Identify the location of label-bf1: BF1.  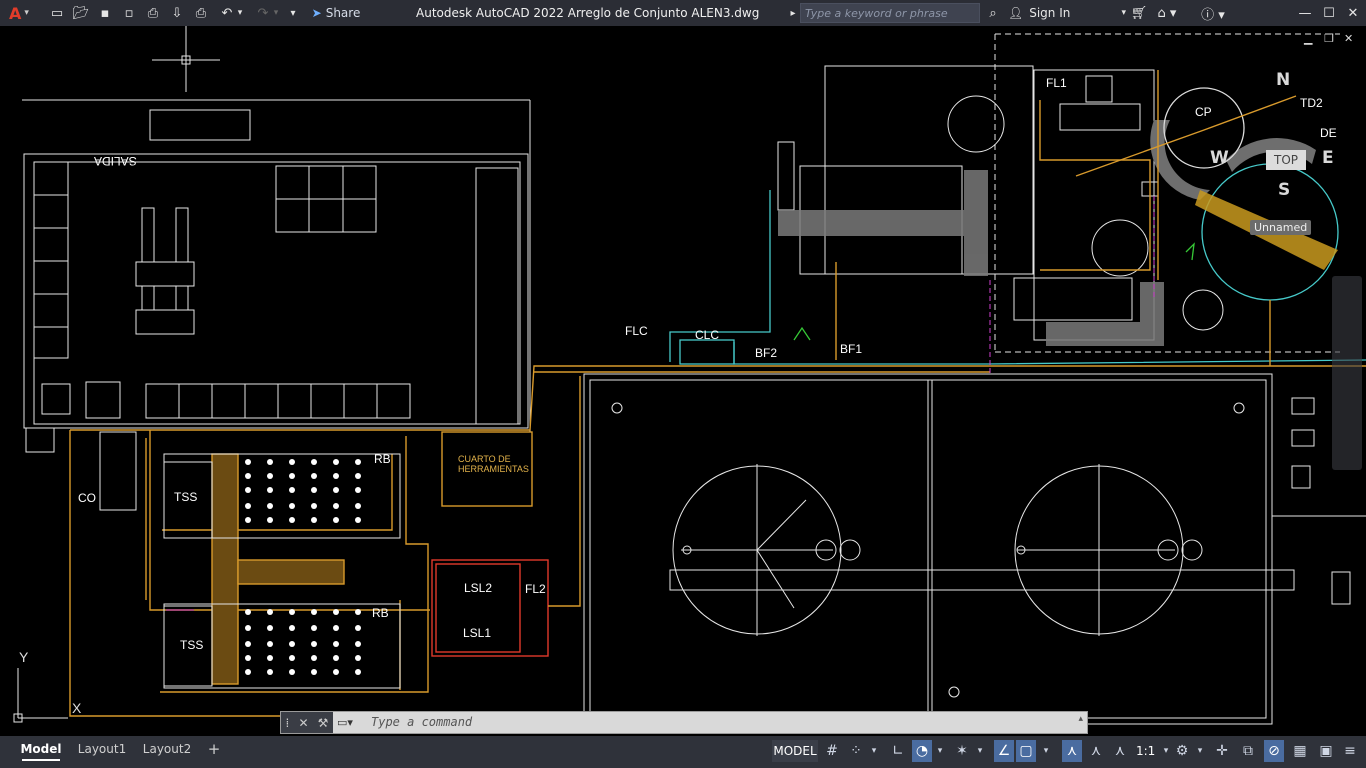
(851, 349).